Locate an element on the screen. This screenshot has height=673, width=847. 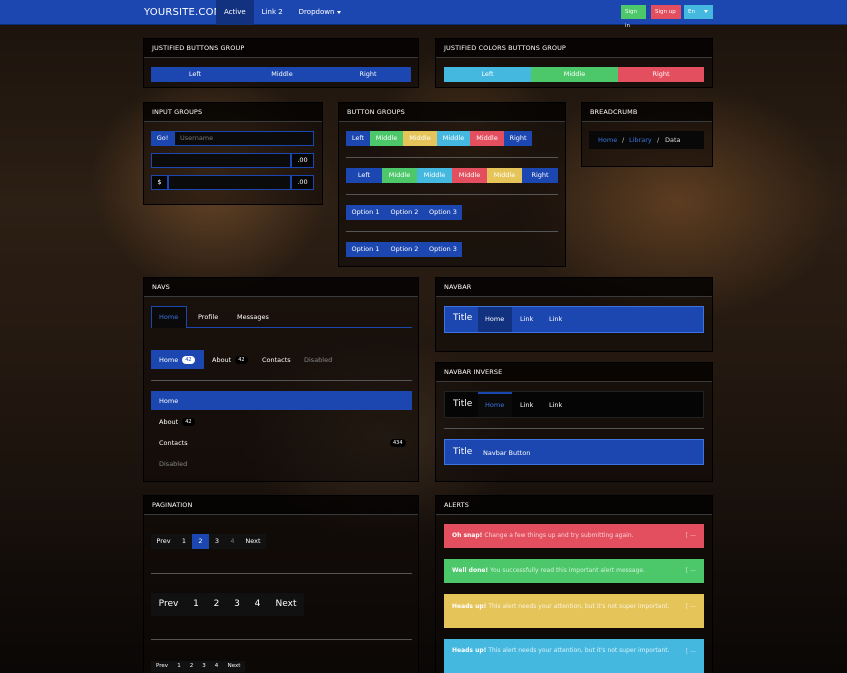
pill-disabled: Disabled is located at coordinates (318, 360).